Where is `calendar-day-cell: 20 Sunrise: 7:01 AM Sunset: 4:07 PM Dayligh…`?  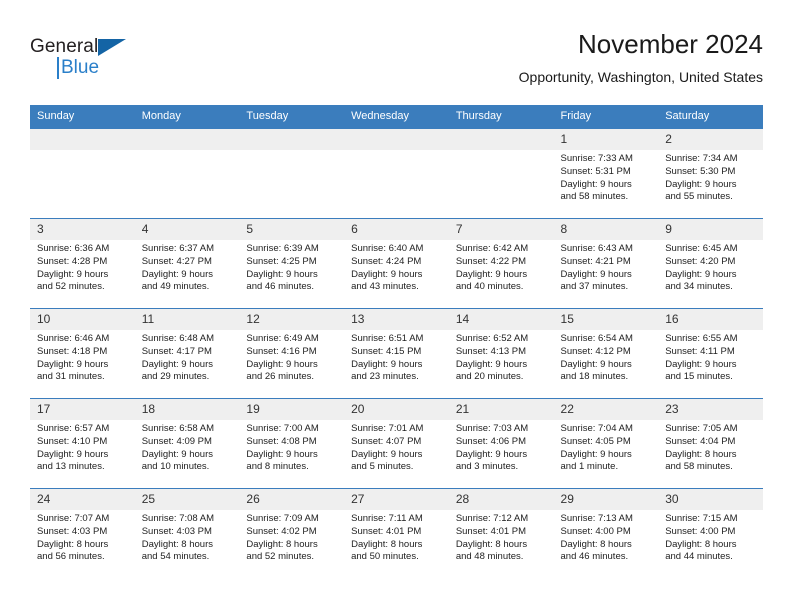 calendar-day-cell: 20 Sunrise: 7:01 AM Sunset: 4:07 PM Dayligh… is located at coordinates (396, 443).